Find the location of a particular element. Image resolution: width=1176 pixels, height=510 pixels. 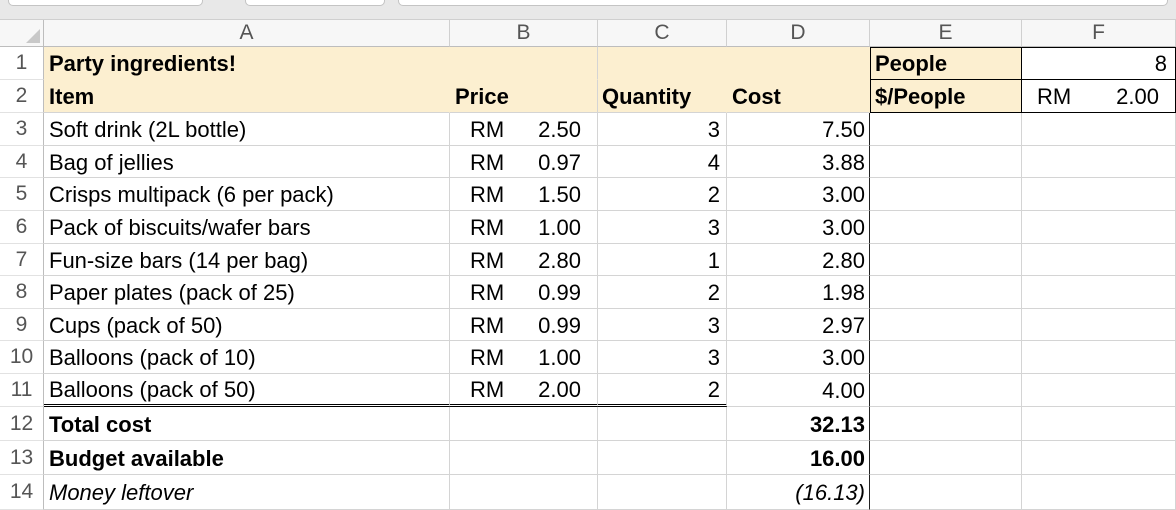

column-header-F: F is located at coordinates (1099, 33).